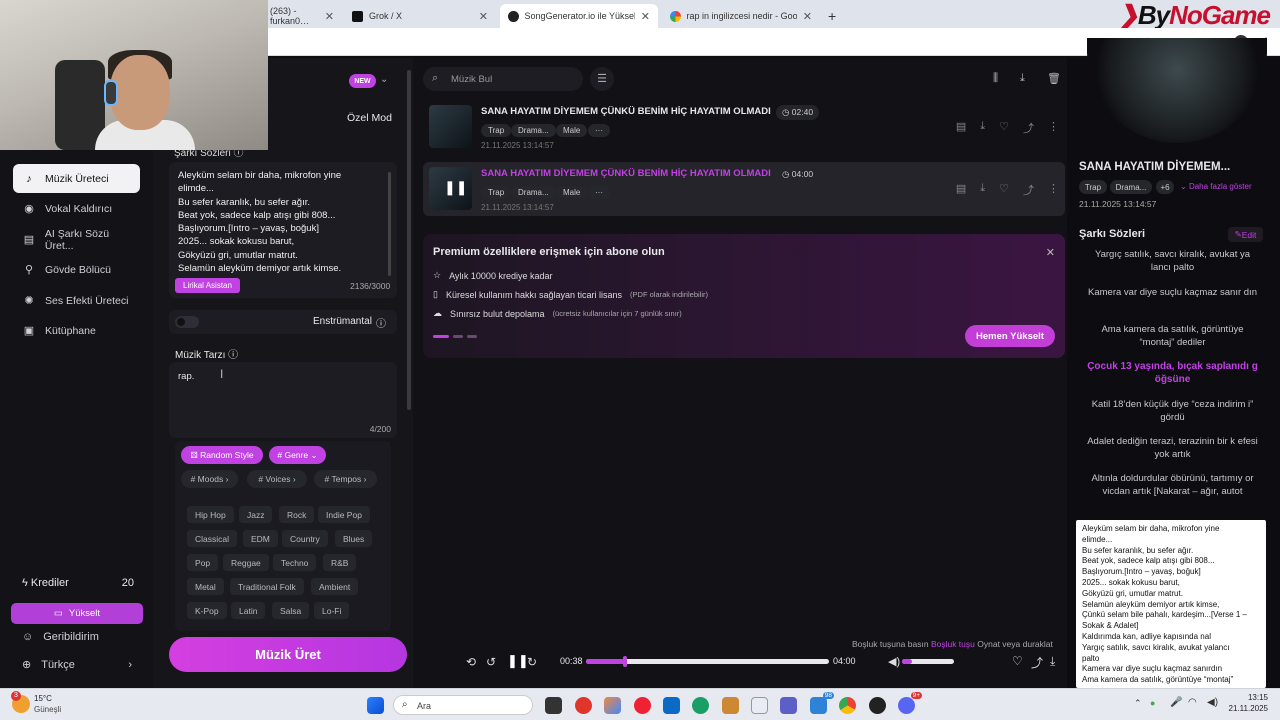 The width and height of the screenshot is (1280, 720). I want to click on genre-chip: Metal, so click(205, 586).